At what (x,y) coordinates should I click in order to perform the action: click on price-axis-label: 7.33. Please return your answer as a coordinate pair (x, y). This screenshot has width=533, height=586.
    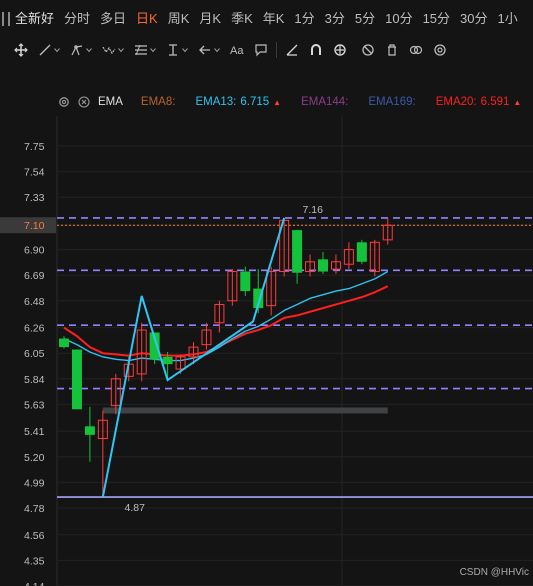
    Looking at the image, I should click on (34, 198).